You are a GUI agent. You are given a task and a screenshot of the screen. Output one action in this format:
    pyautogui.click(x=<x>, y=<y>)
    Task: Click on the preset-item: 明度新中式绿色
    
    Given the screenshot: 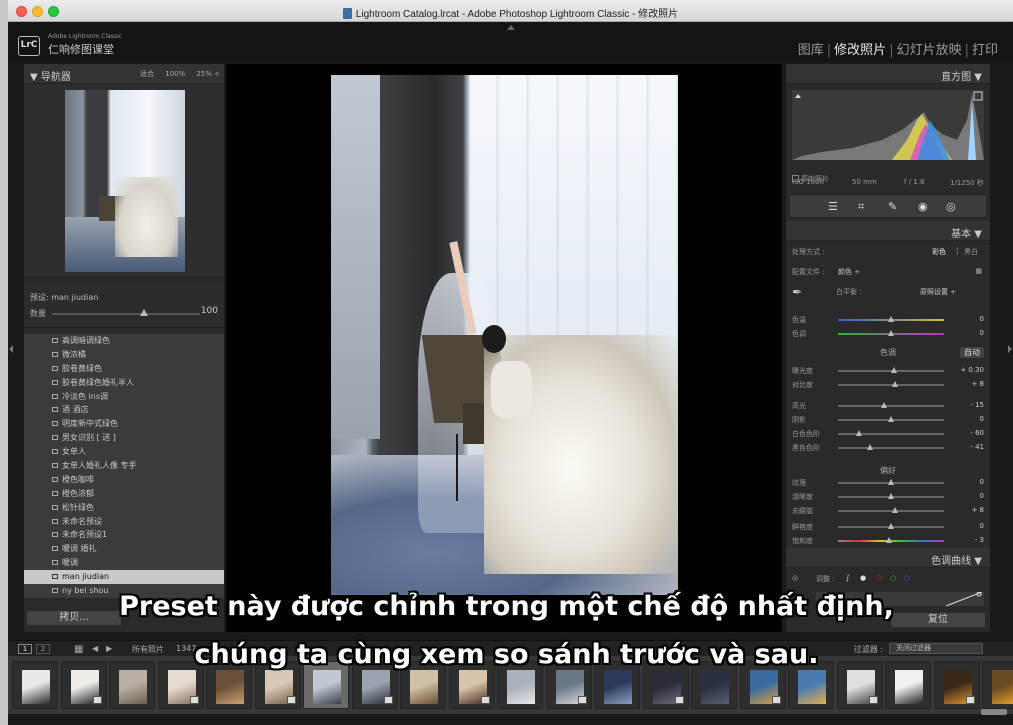 What is the action you would take?
    pyautogui.click(x=124, y=424)
    